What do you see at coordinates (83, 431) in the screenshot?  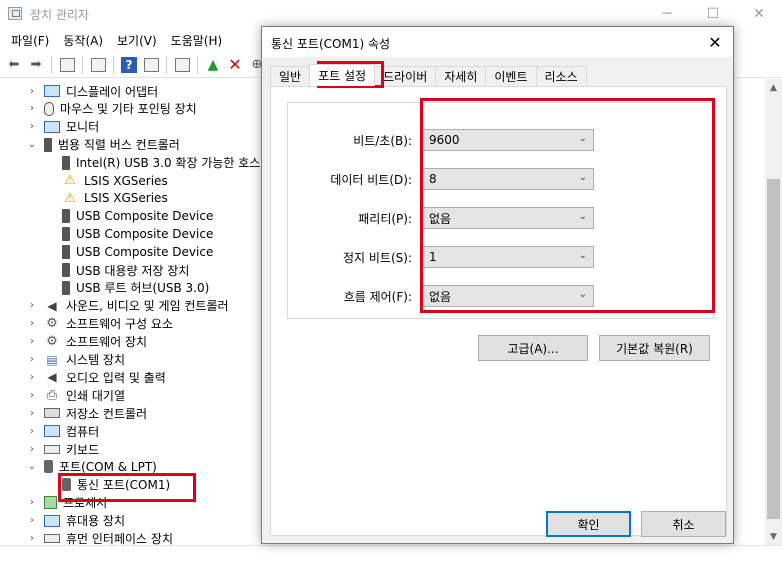 I see `tree-item-label: 컴퓨터` at bounding box center [83, 431].